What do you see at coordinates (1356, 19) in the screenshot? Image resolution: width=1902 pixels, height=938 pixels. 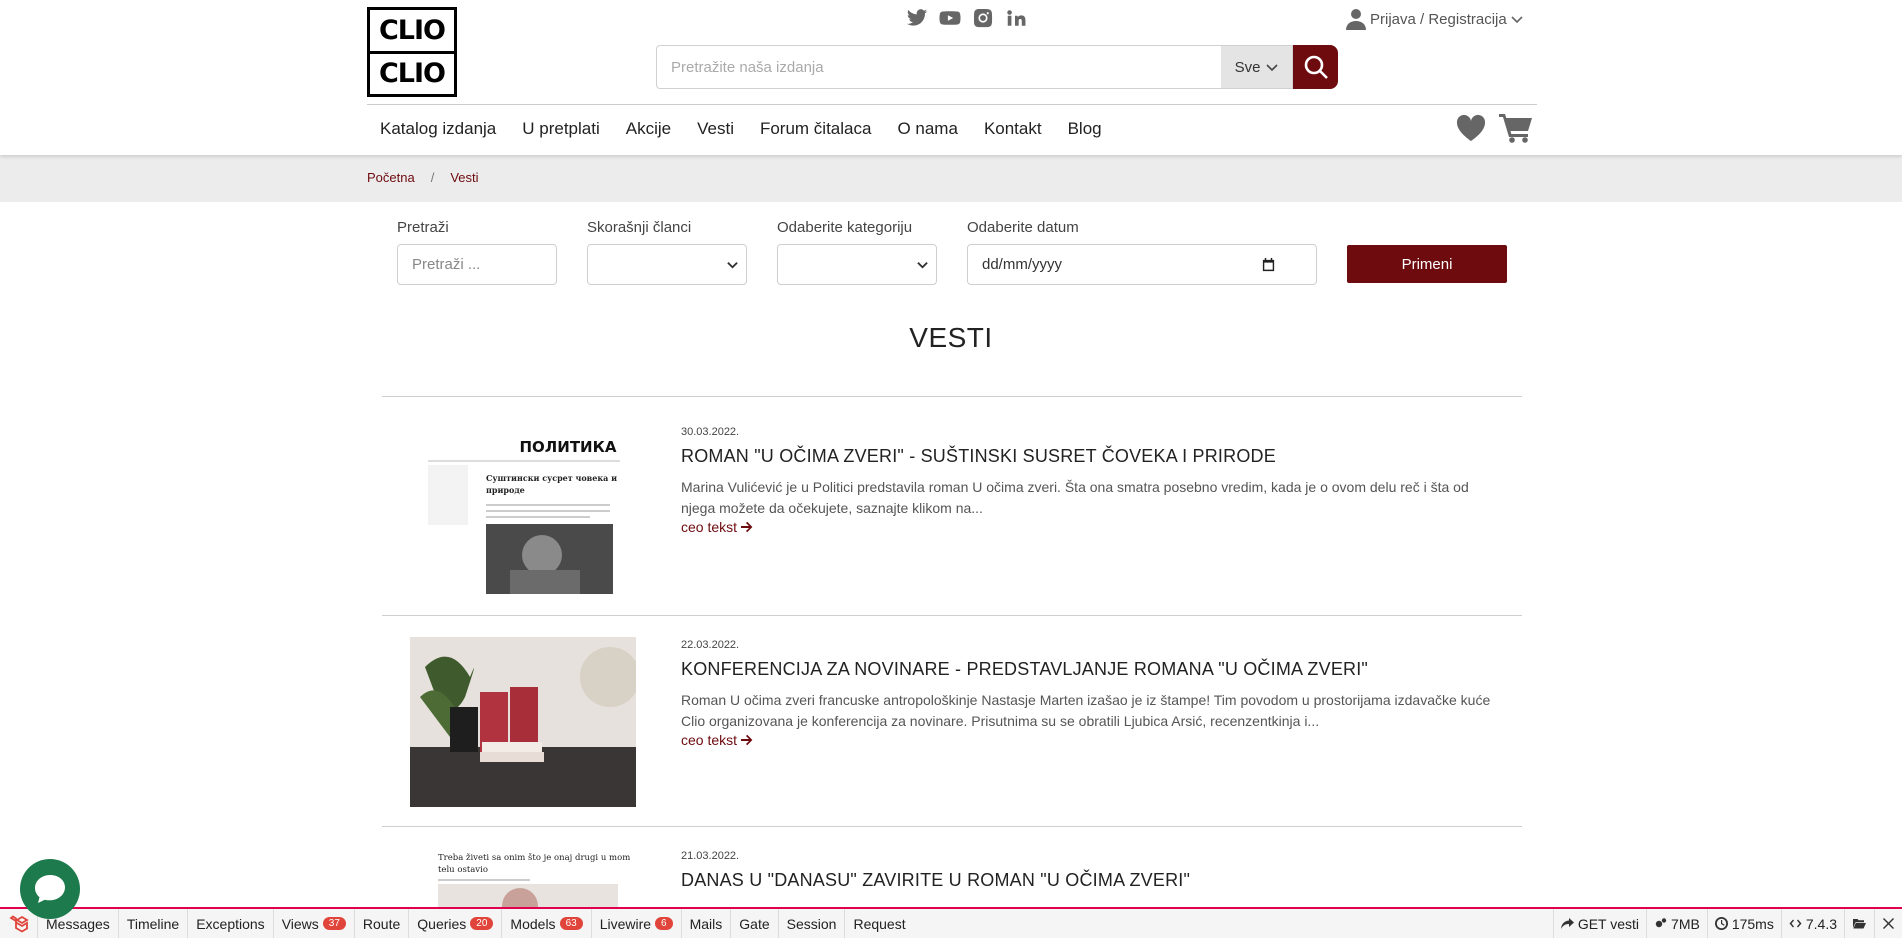 I see `user-icon` at bounding box center [1356, 19].